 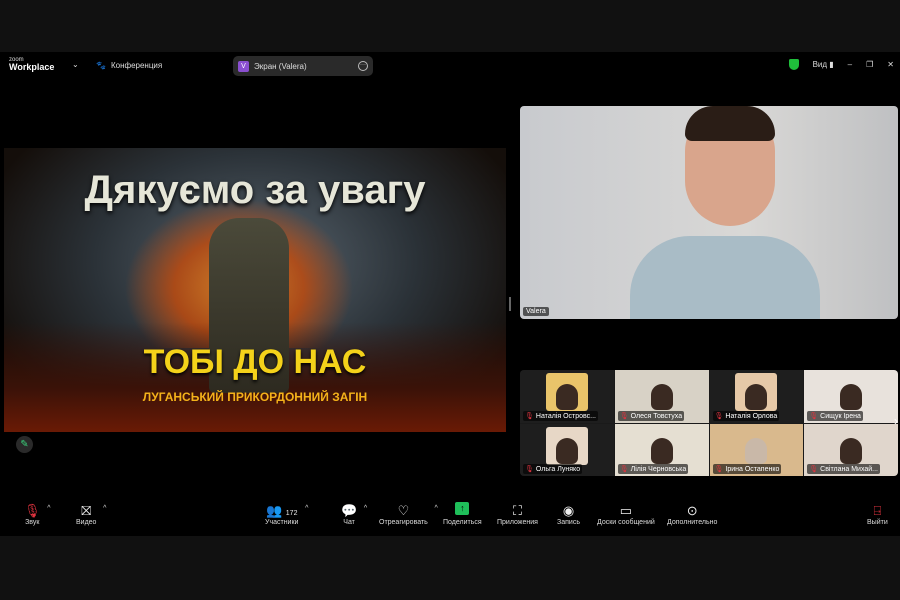 I want to click on more-button: ⊙ Дополнительно, so click(x=692, y=514).